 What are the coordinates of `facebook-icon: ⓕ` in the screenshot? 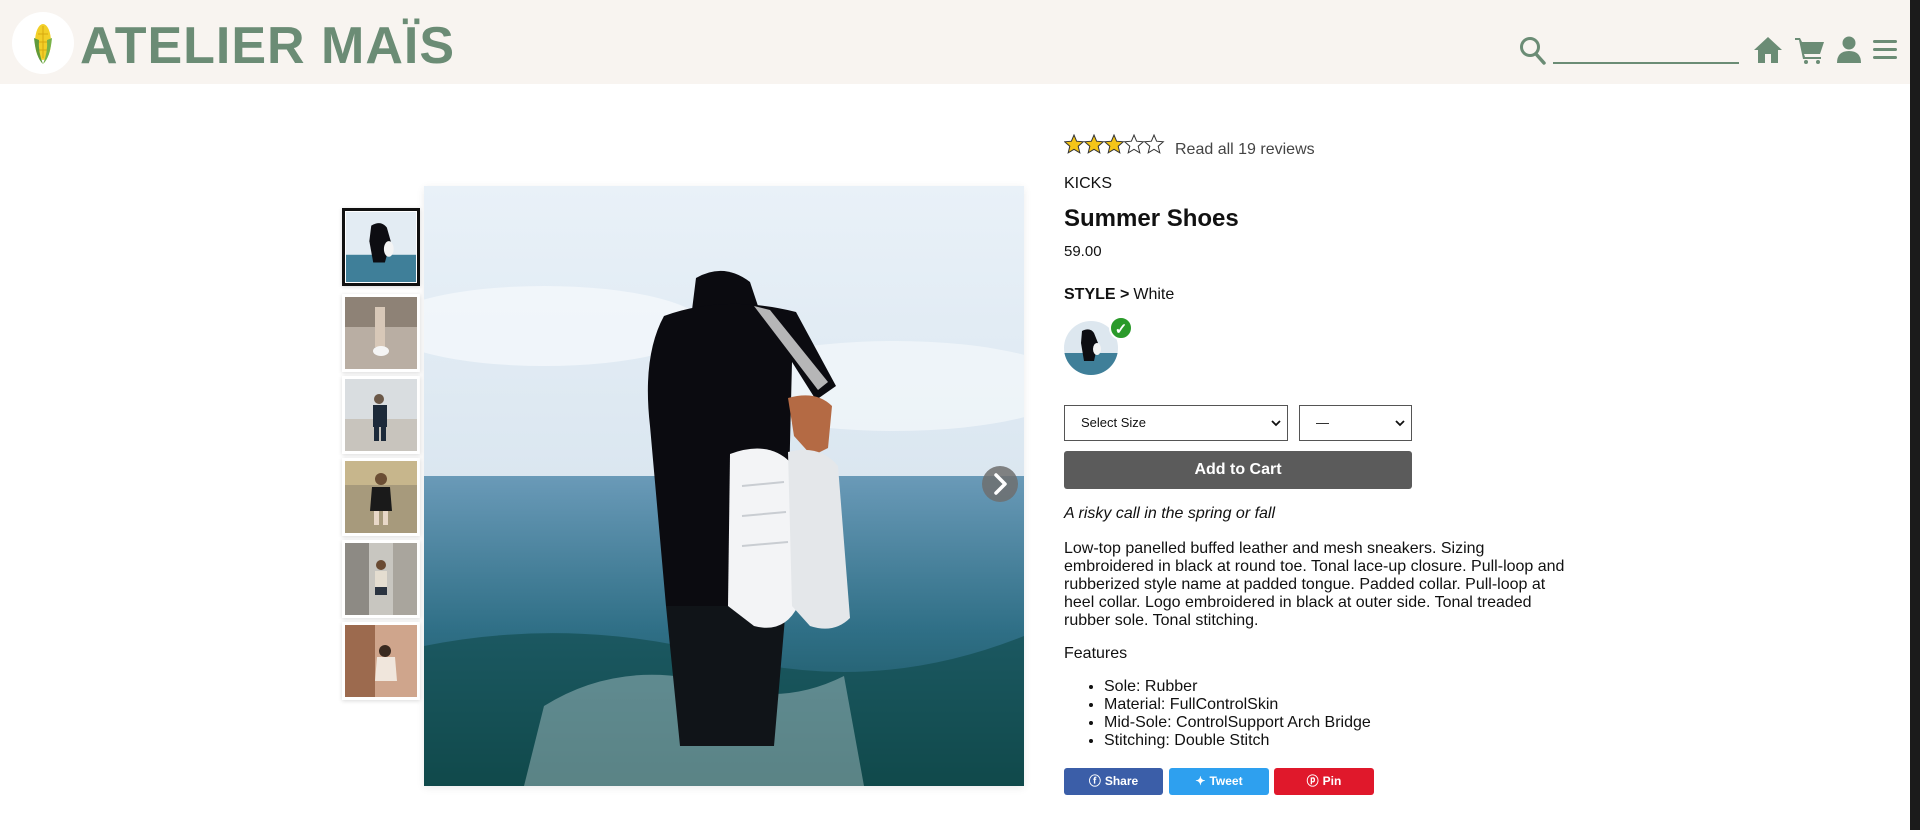 It's located at (1094, 781).